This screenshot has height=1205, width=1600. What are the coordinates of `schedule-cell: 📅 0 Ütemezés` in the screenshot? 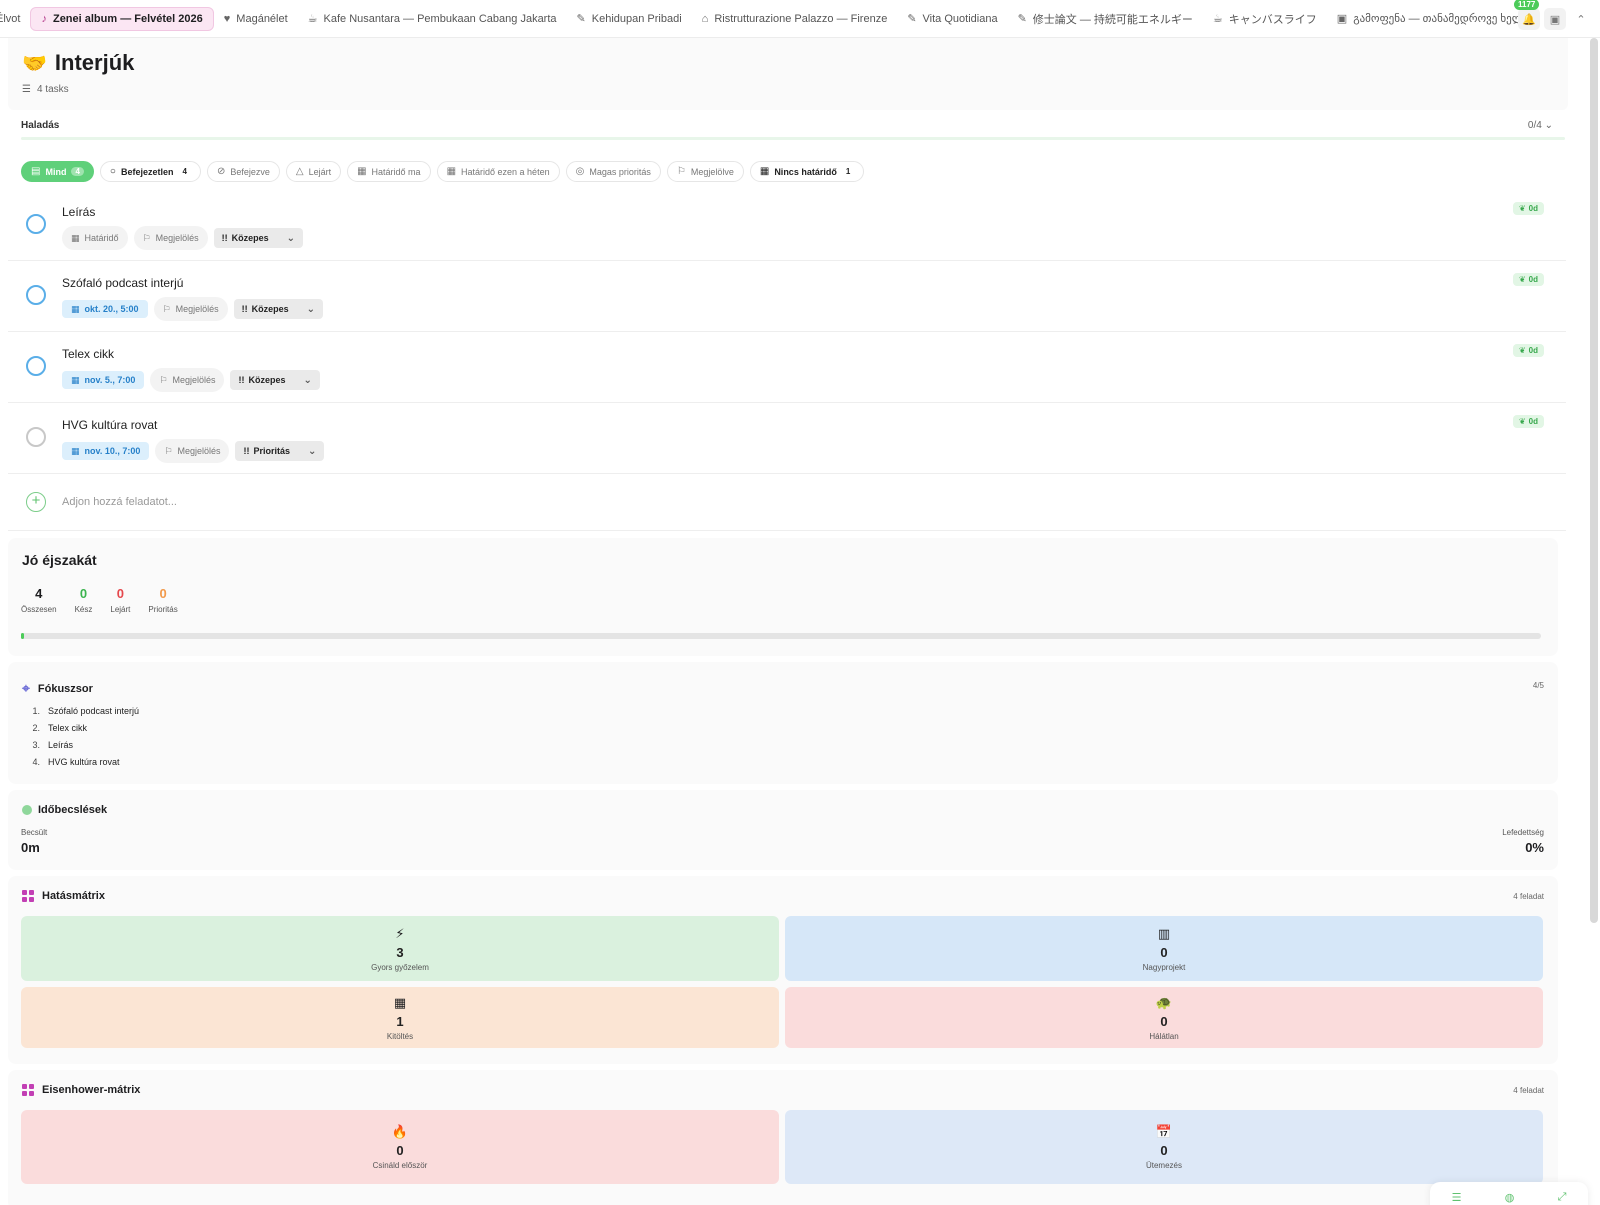 It's located at (1164, 1147).